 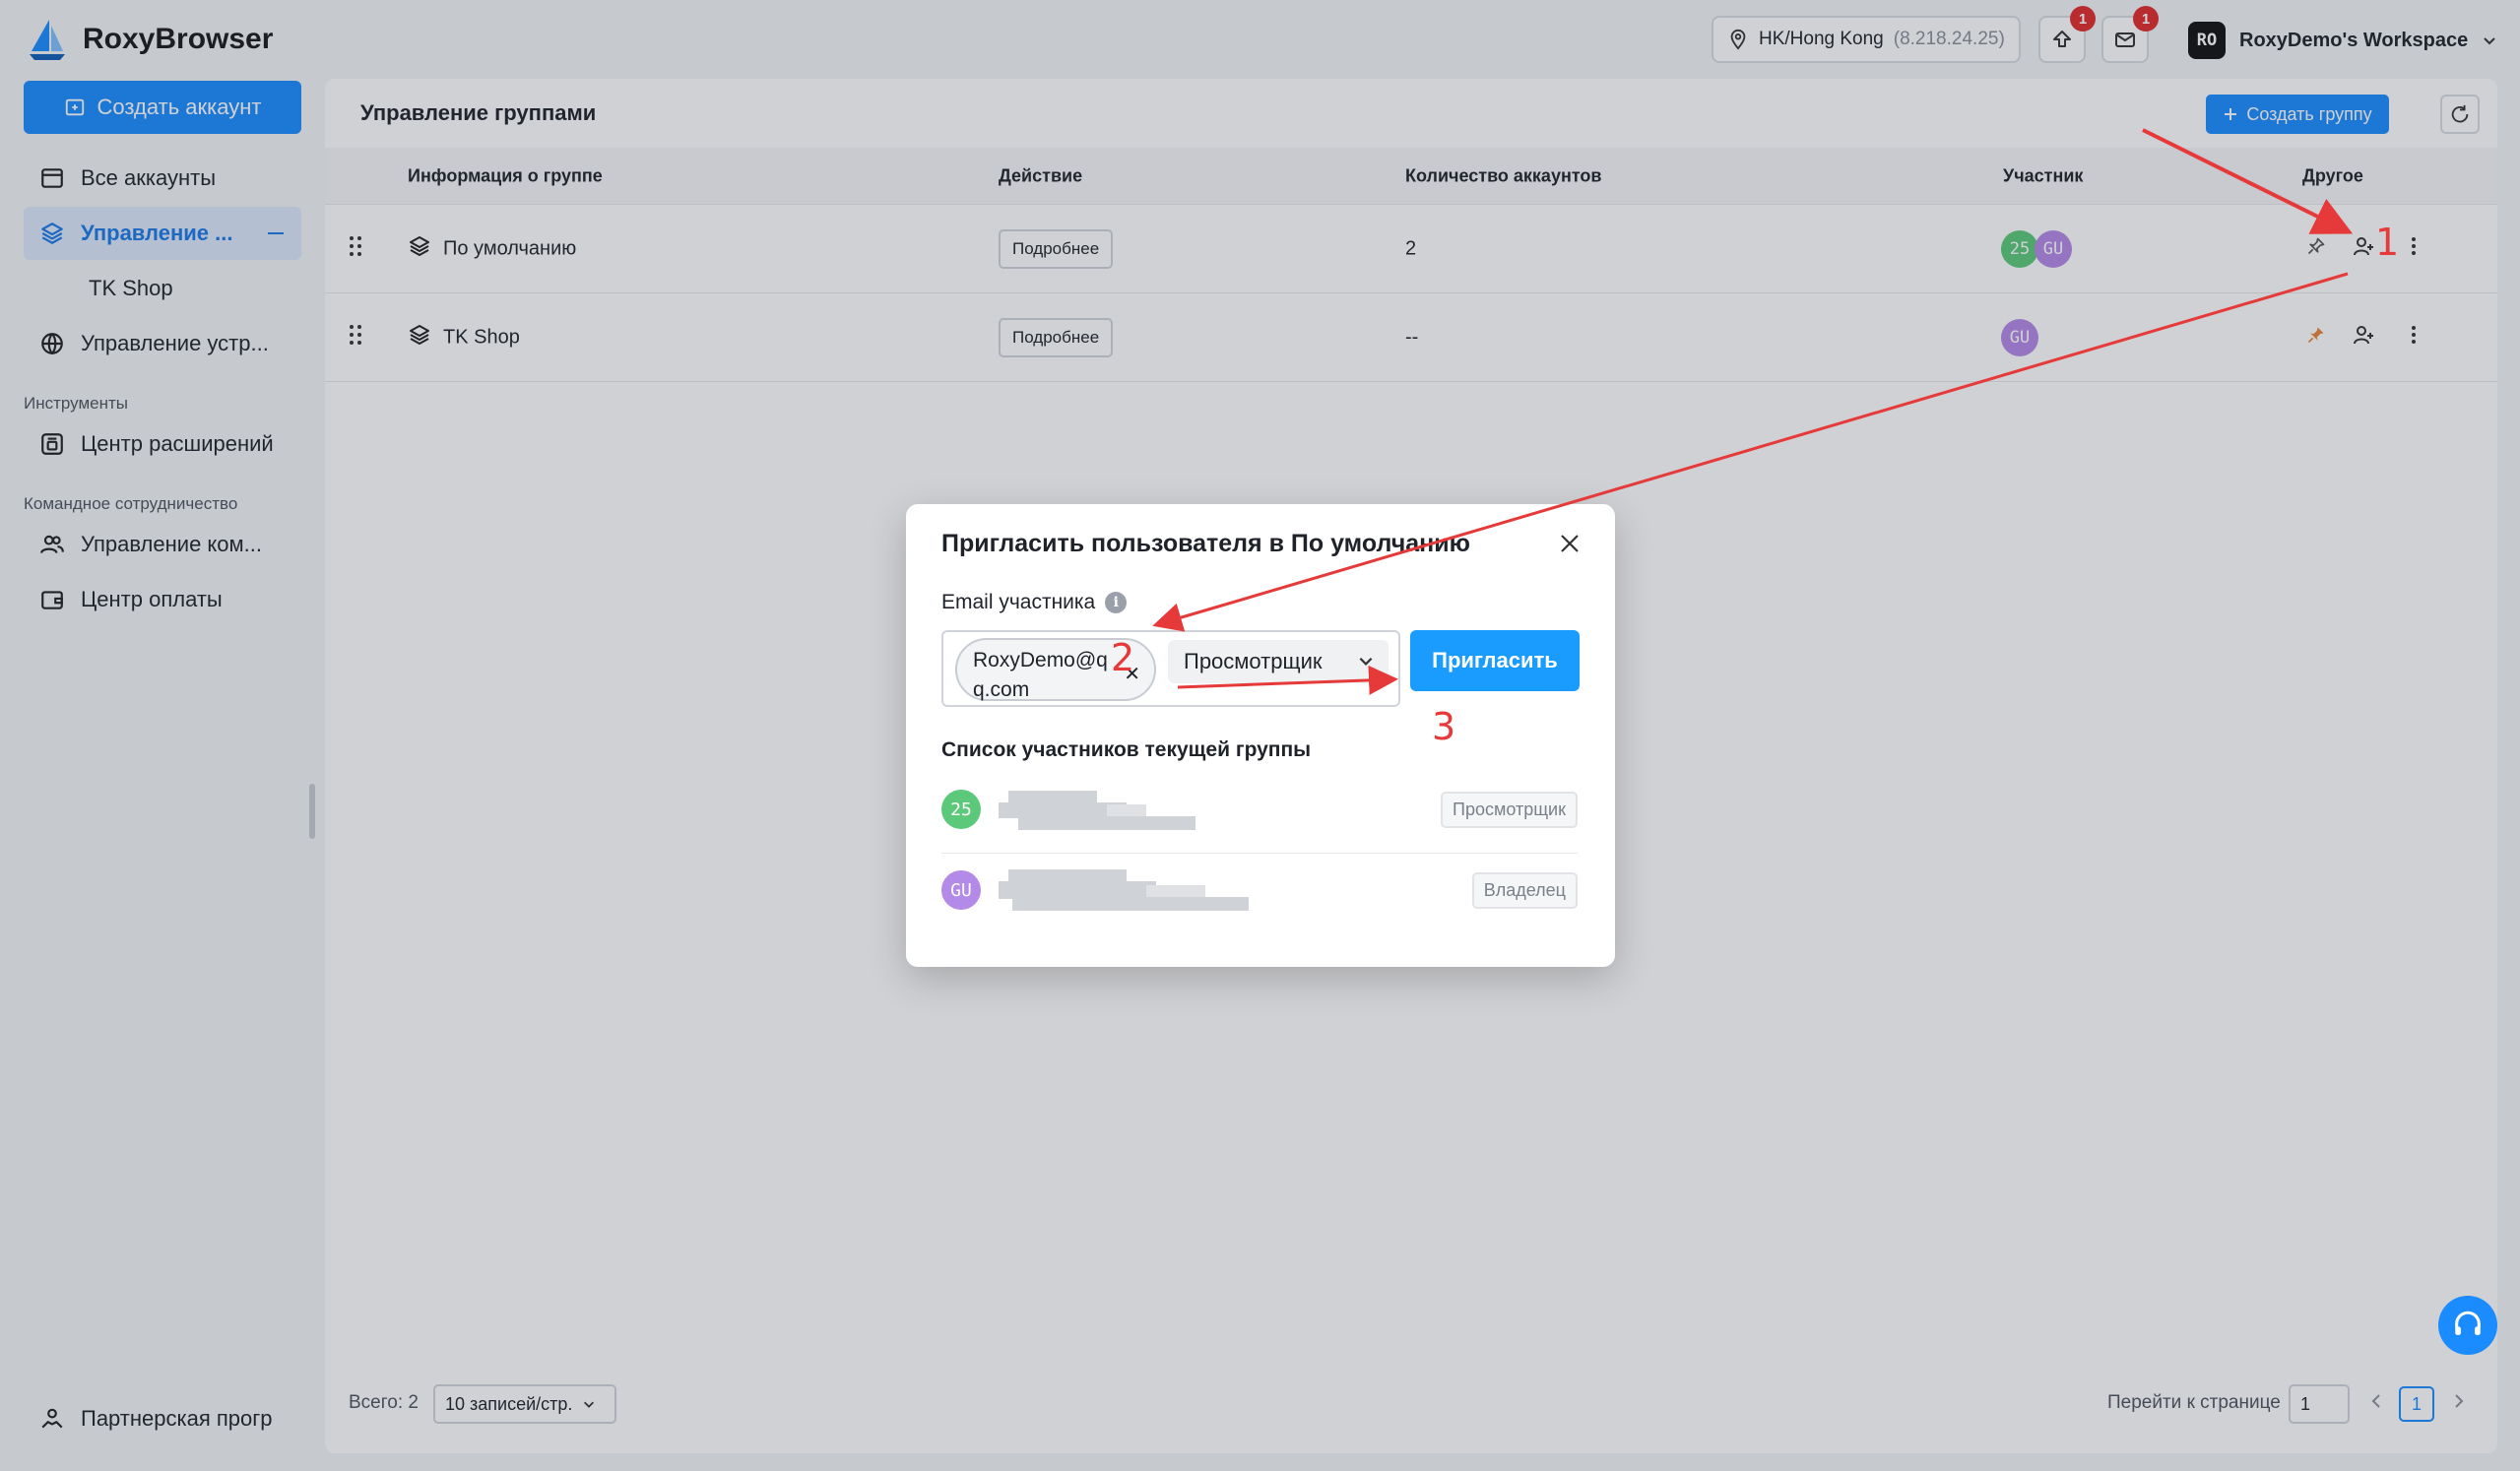 What do you see at coordinates (1126, 749) in the screenshot?
I see `member-list-title: Список участников текущей группы` at bounding box center [1126, 749].